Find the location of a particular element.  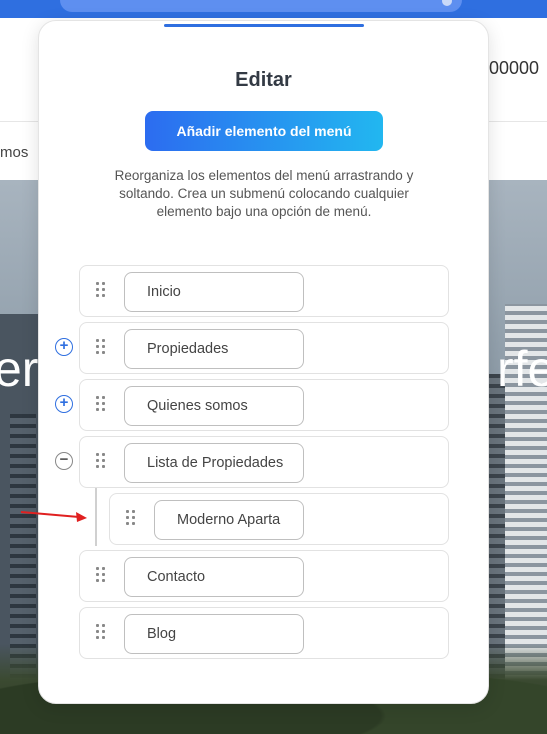

menu-item-row: Lista de Propiedades is located at coordinates (264, 462).